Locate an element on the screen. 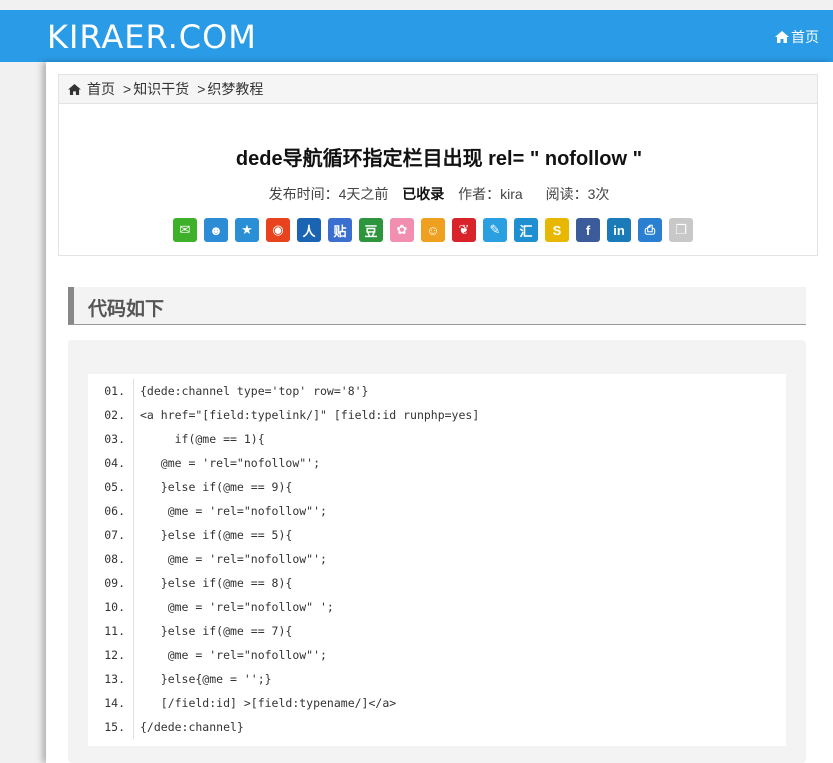  code-text: @me = 'rel="nofollow" '; is located at coordinates (237, 607).